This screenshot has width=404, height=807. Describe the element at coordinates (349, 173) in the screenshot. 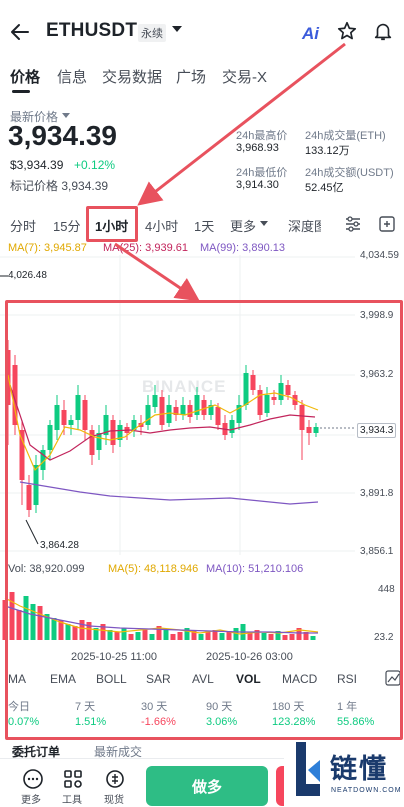

I see `volume-usdt-label: 24h成交额(USDT)` at that location.